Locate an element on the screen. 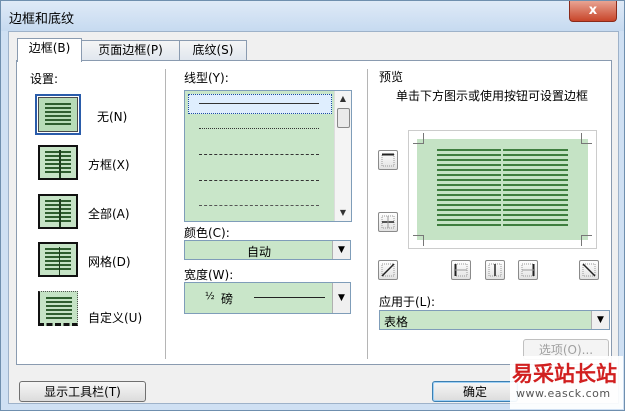  right-border-icon is located at coordinates (528, 270).